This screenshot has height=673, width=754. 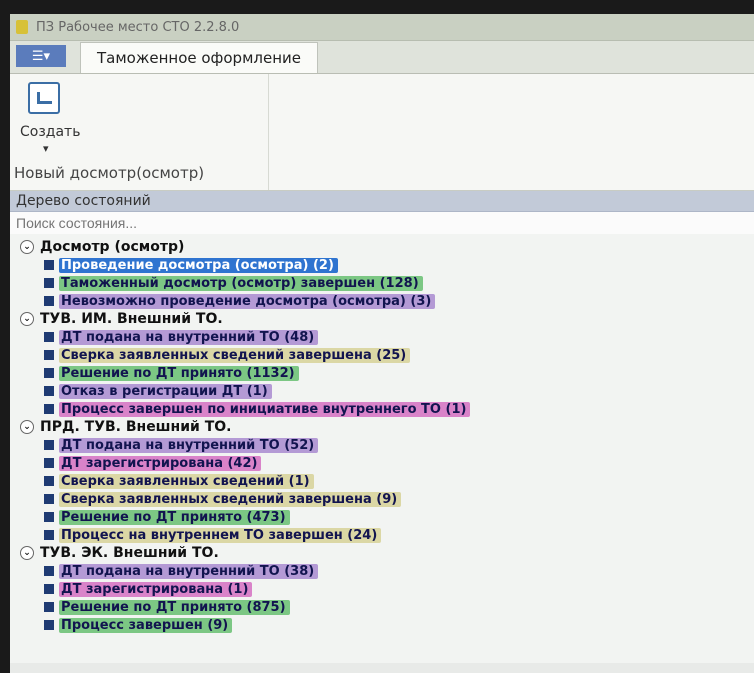 I want to click on chevron-down-icon: ▾, so click(x=46, y=148).